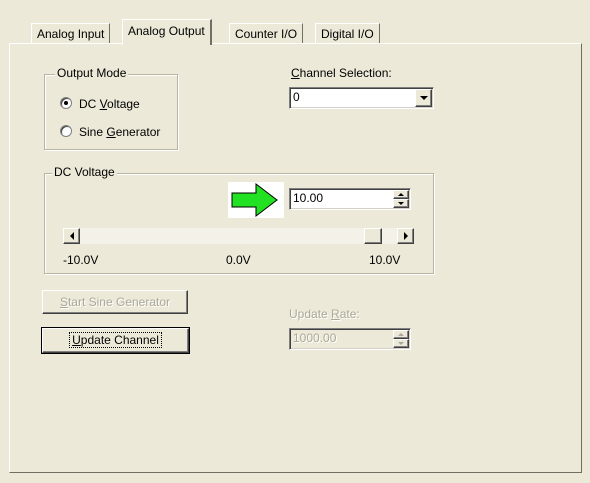 The width and height of the screenshot is (590, 483). I want to click on tab-analog-output: Analog Output, so click(167, 32).